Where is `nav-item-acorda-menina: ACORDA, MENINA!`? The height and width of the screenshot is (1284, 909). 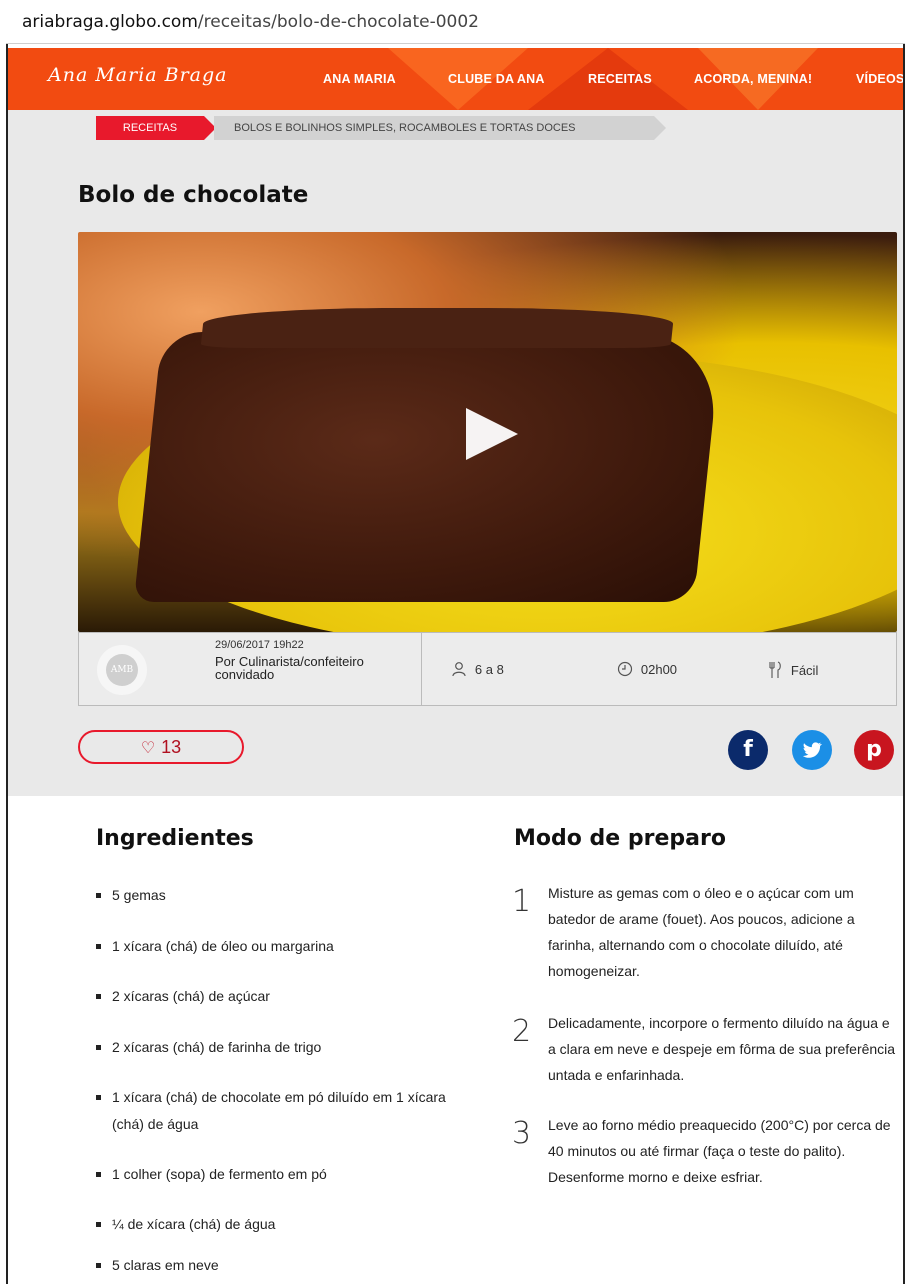 nav-item-acorda-menina: ACORDA, MENINA! is located at coordinates (753, 79).